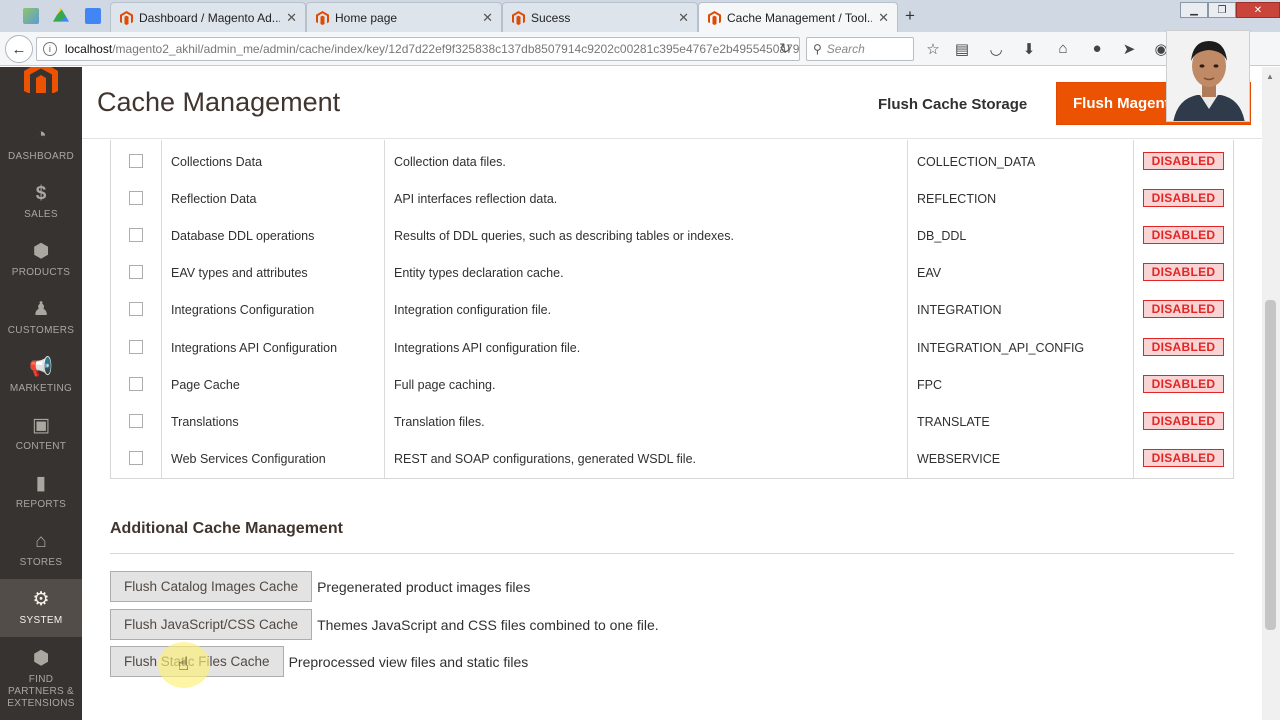  I want to click on sidebar-item-content: ▣ CONTENT, so click(41, 434).